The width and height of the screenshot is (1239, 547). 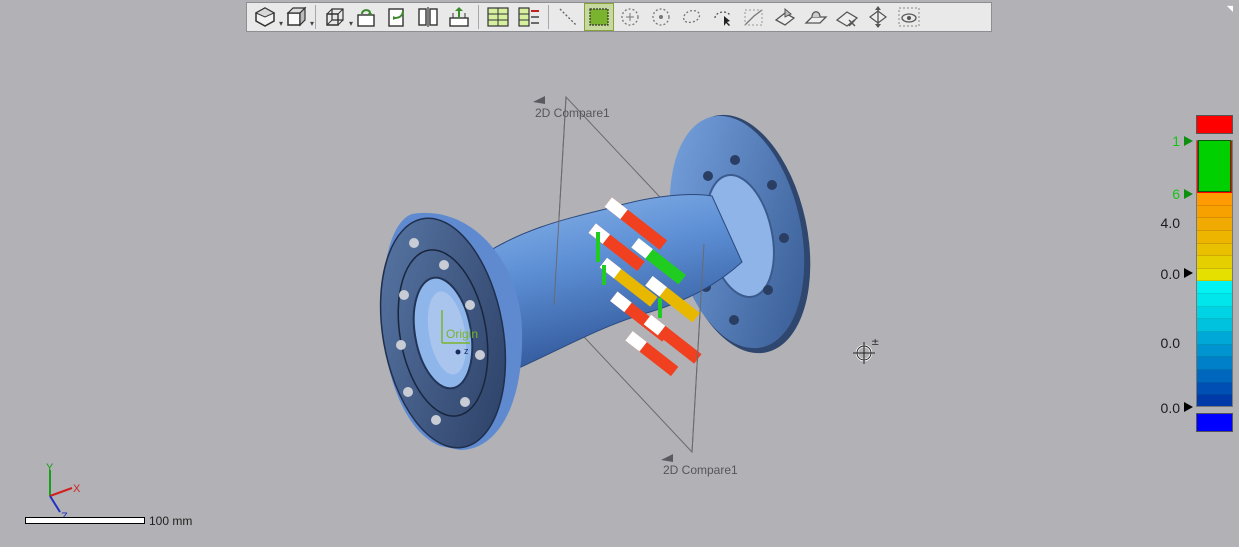 What do you see at coordinates (866, 350) in the screenshot?
I see `rotate-center-cursor-icon: ±` at bounding box center [866, 350].